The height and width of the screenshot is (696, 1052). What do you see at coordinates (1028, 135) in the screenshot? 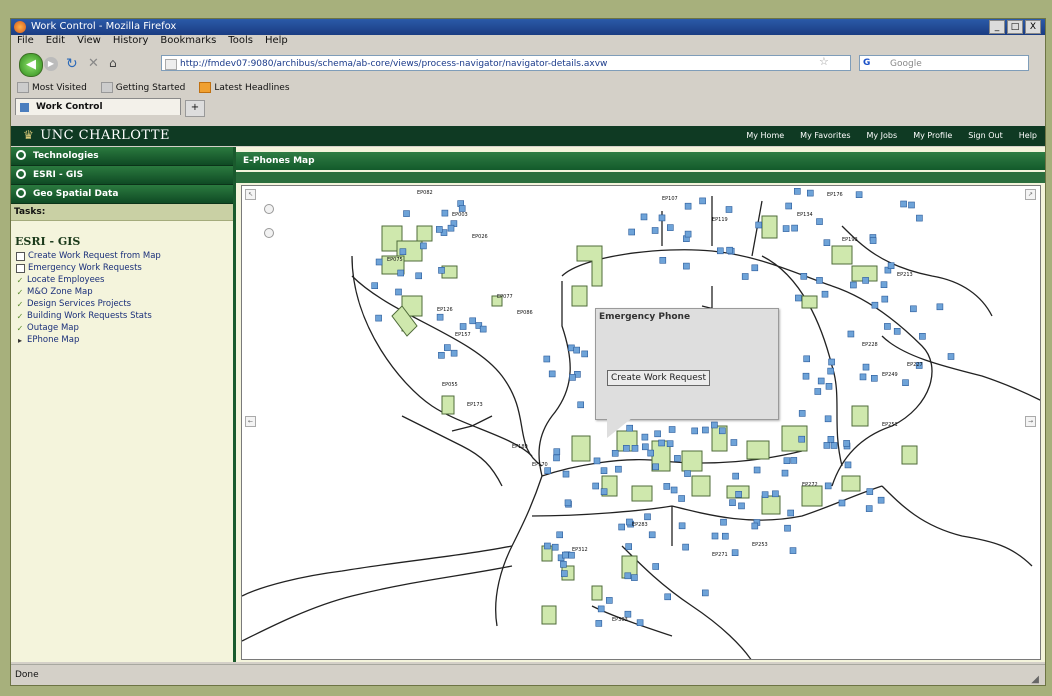
I see `nav-help: Help` at bounding box center [1028, 135].